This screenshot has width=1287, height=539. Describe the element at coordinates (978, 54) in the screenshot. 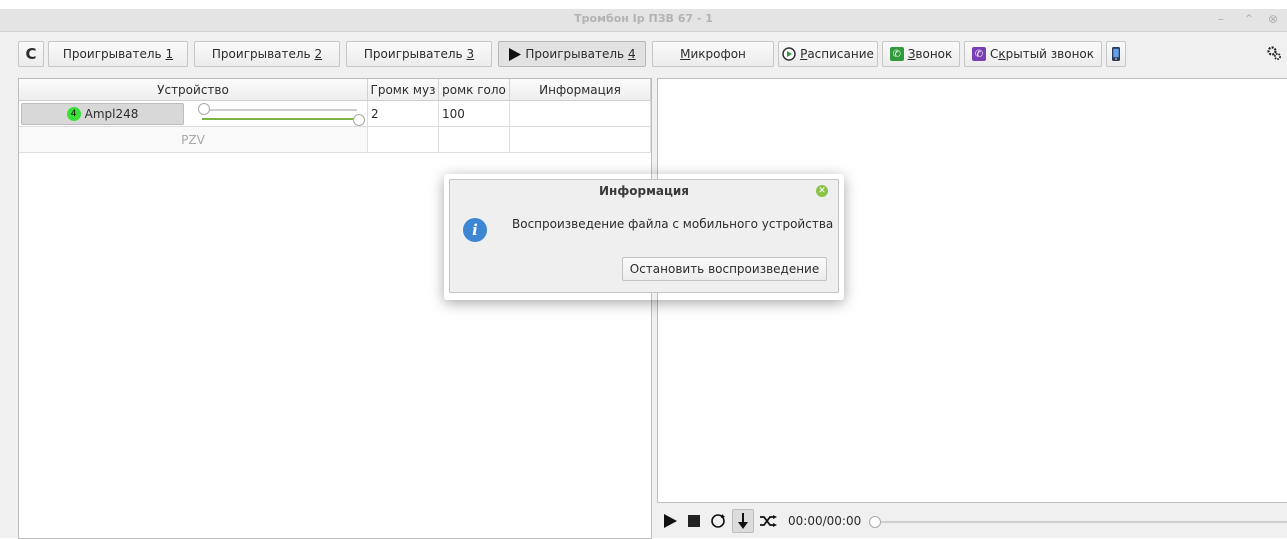

I see `phone-hidden-icon: ✆` at that location.